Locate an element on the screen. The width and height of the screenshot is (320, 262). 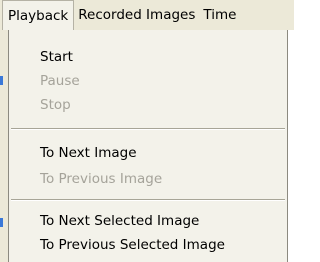
background-window-edge is located at coordinates (4, 146).